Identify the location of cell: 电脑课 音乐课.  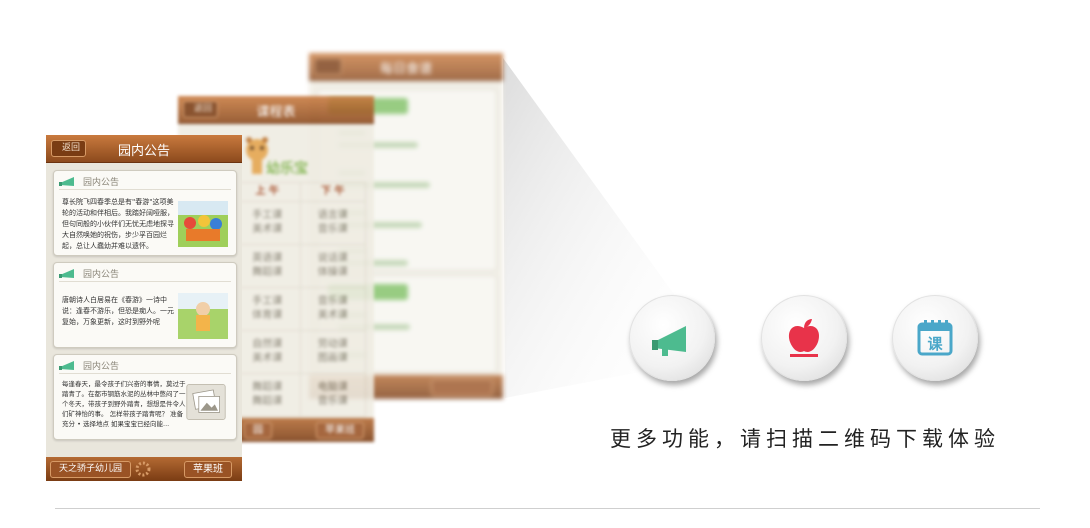
(332, 395).